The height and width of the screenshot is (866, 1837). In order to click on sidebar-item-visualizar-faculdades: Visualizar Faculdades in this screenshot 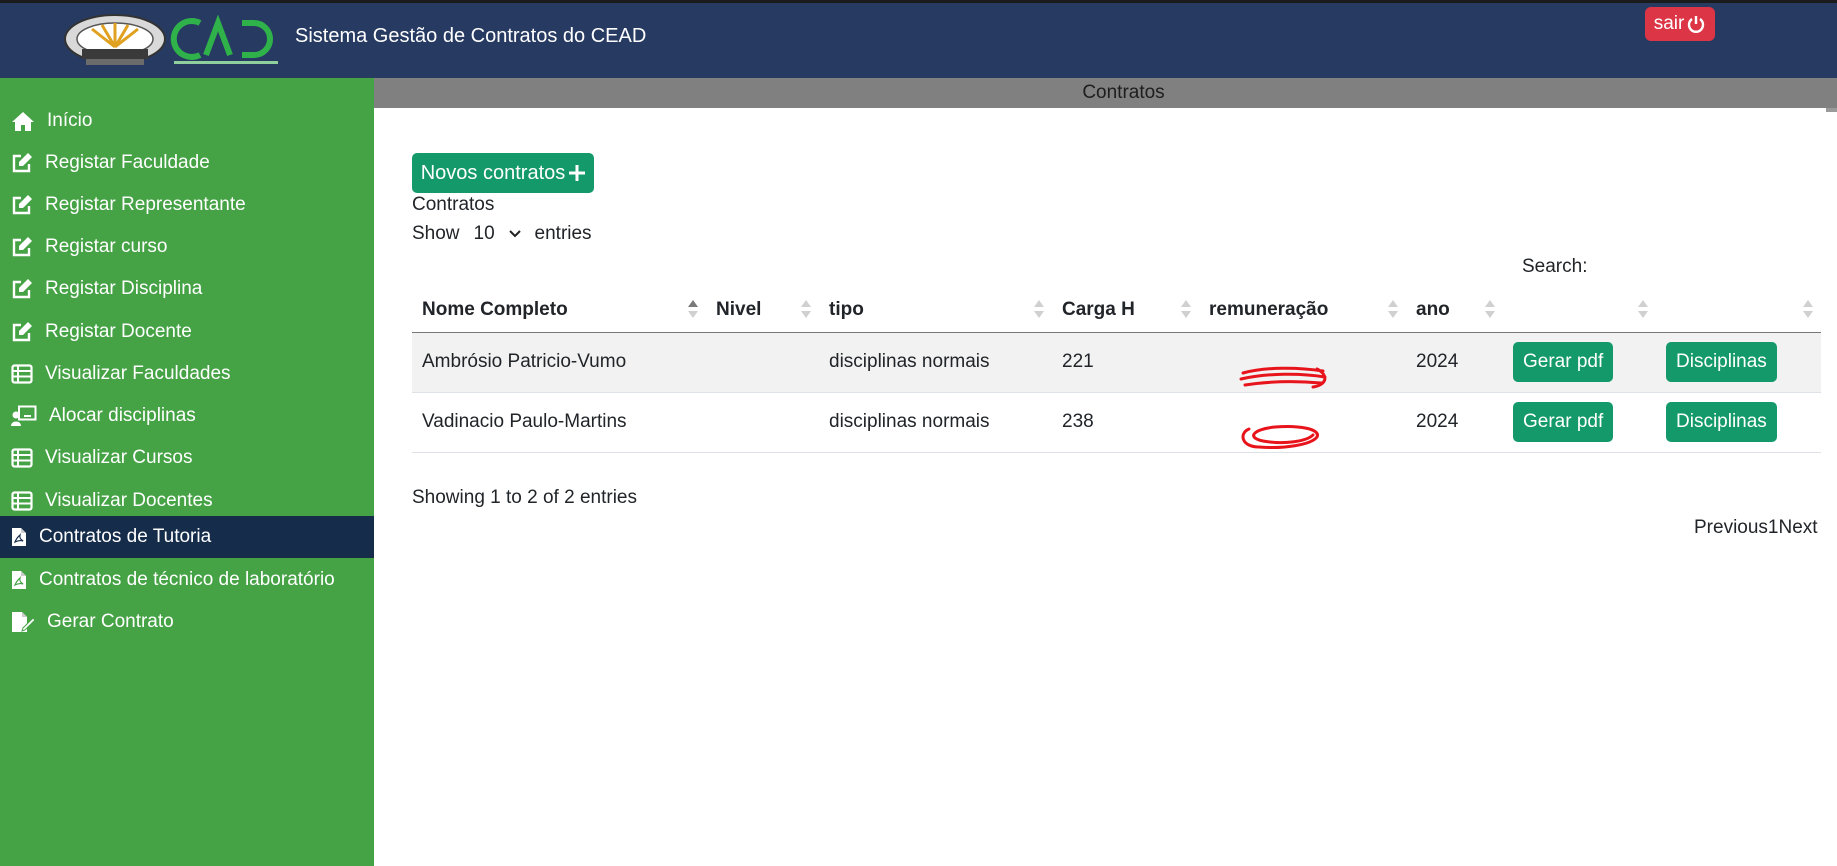, I will do `click(187, 374)`.